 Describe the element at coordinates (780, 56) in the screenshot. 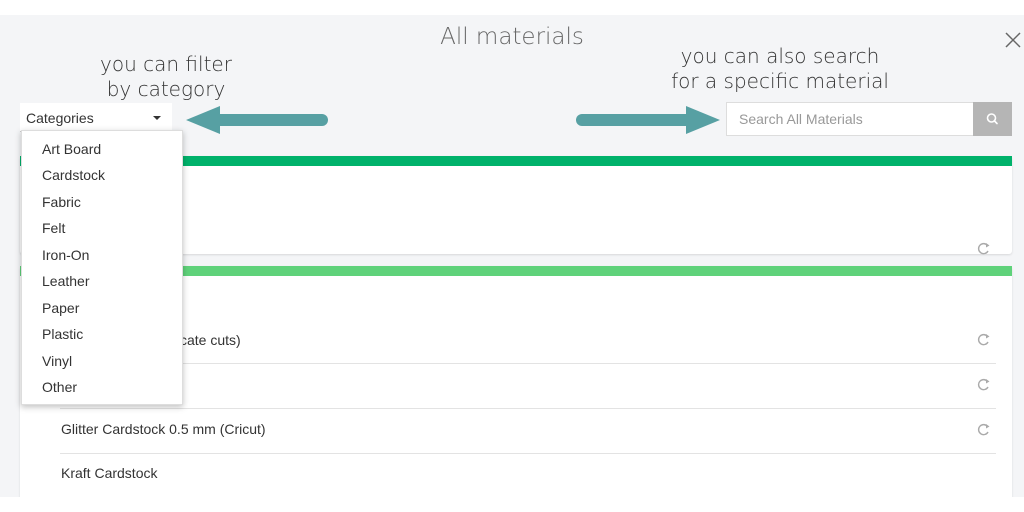

I see `search-annotation-line1: you can also search` at that location.